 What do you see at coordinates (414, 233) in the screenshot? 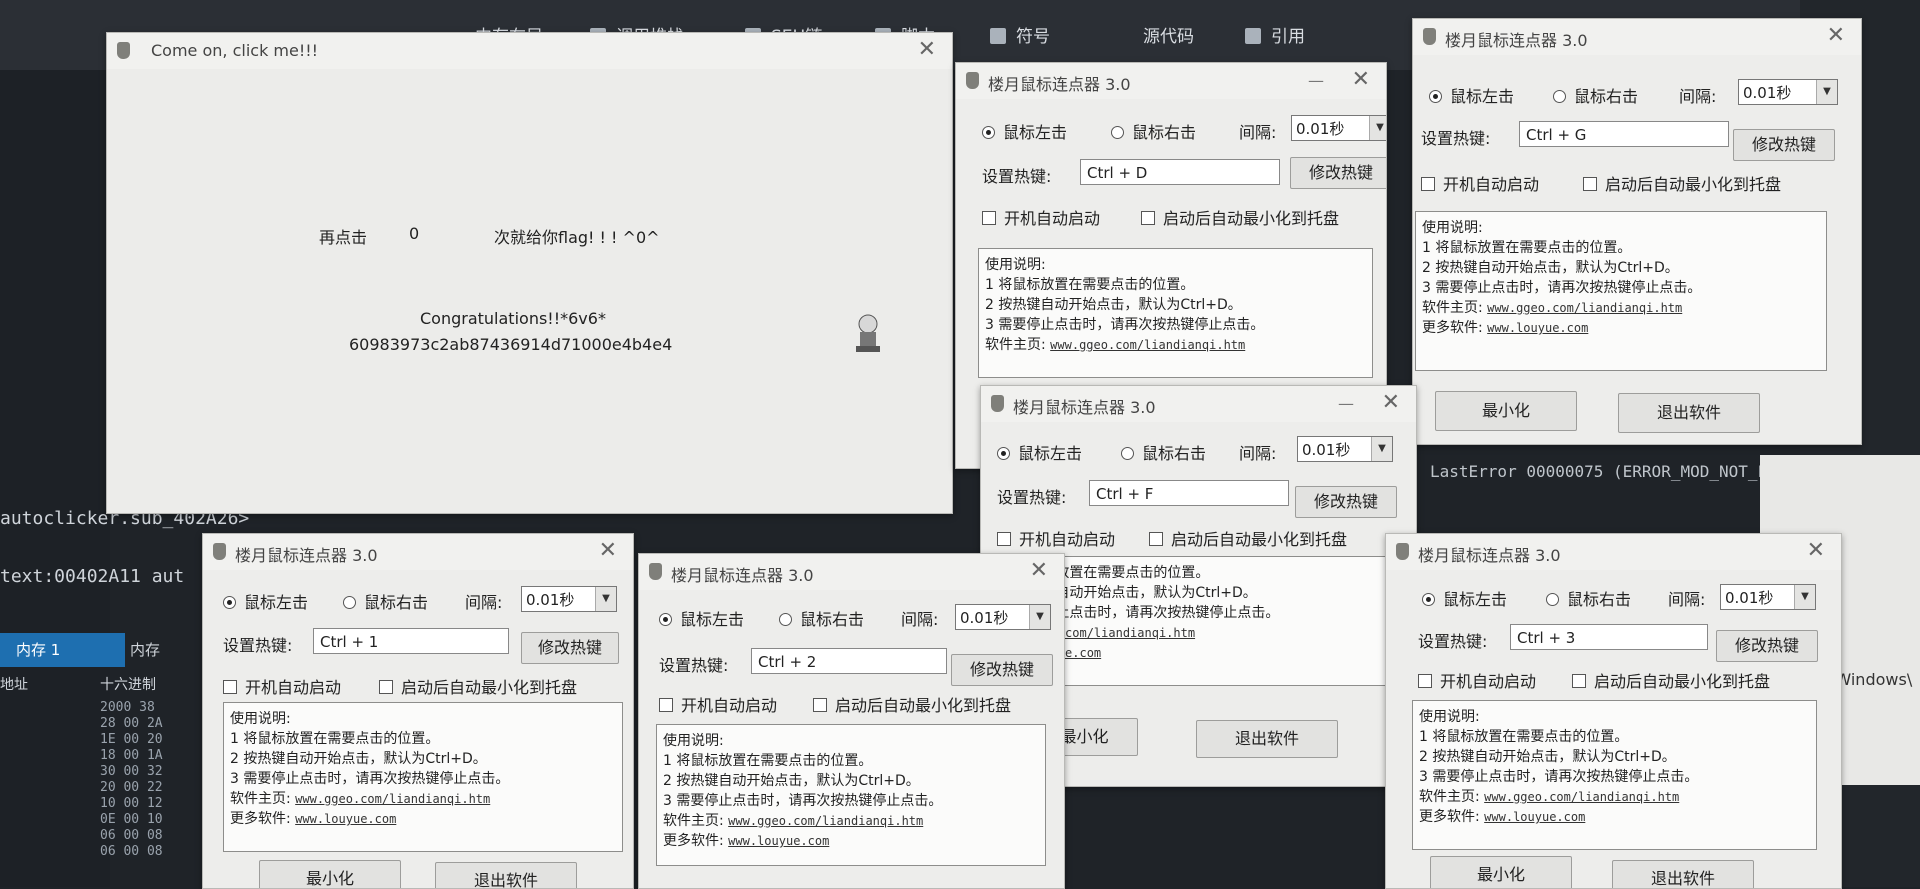
I see `click-count: 0` at bounding box center [414, 233].